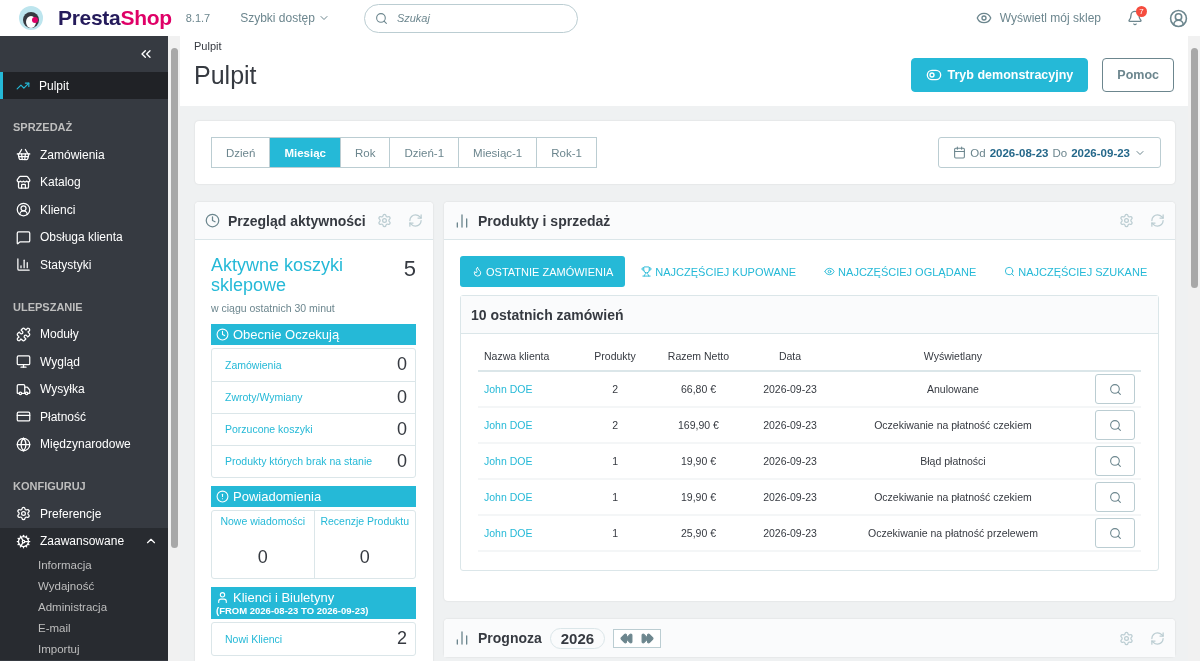 The image size is (1200, 661). What do you see at coordinates (286, 334) in the screenshot?
I see `section-title: Obecnie Oczekują` at bounding box center [286, 334].